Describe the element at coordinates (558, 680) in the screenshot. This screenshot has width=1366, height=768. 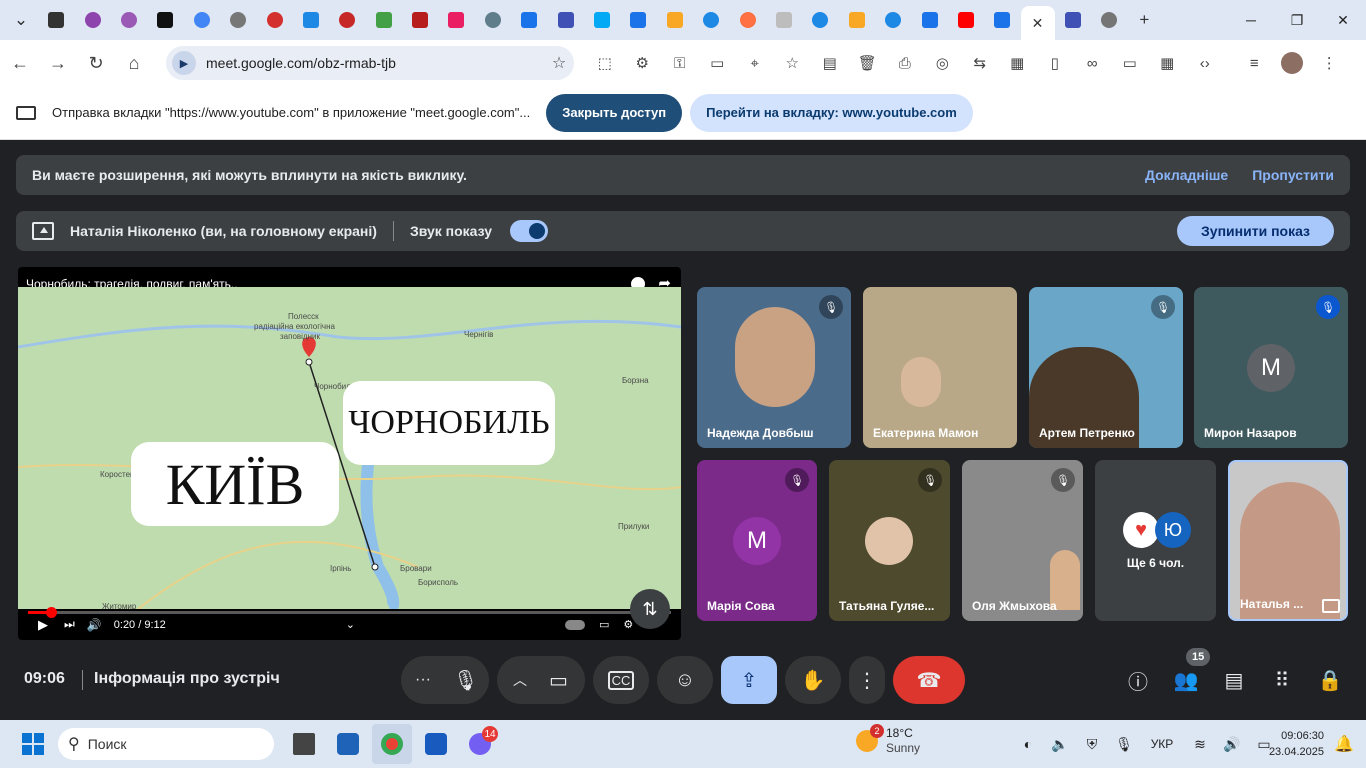
I see `camera-icon: ▭` at that location.